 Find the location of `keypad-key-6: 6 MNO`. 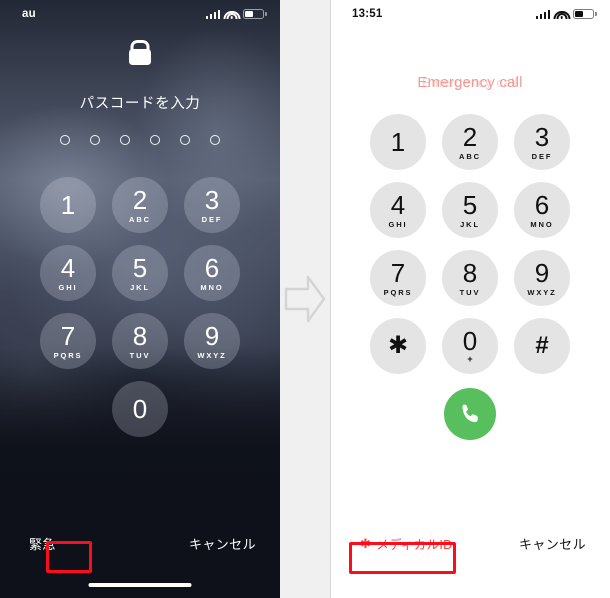

keypad-key-6: 6 MNO is located at coordinates (212, 273).